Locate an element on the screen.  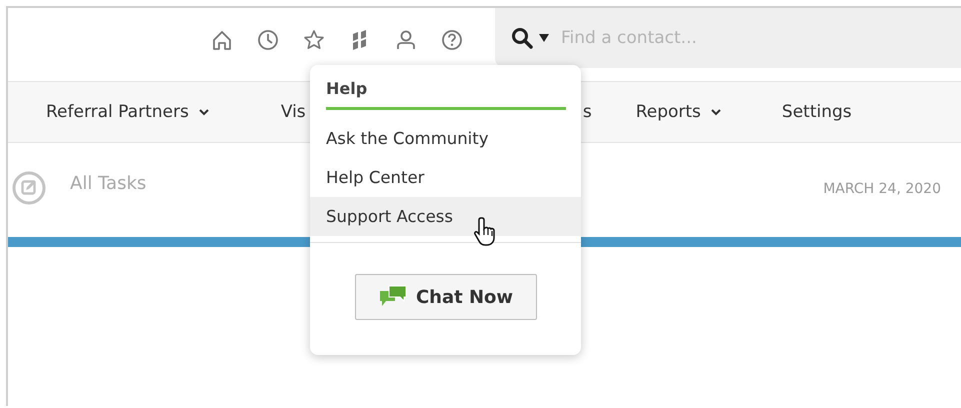
menu-item: Help Center is located at coordinates (445, 177).